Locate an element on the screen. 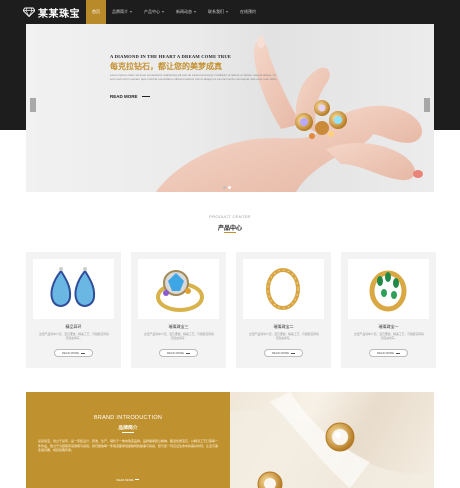  products-en-title: PRODUCT CENTER is located at coordinates (230, 216).